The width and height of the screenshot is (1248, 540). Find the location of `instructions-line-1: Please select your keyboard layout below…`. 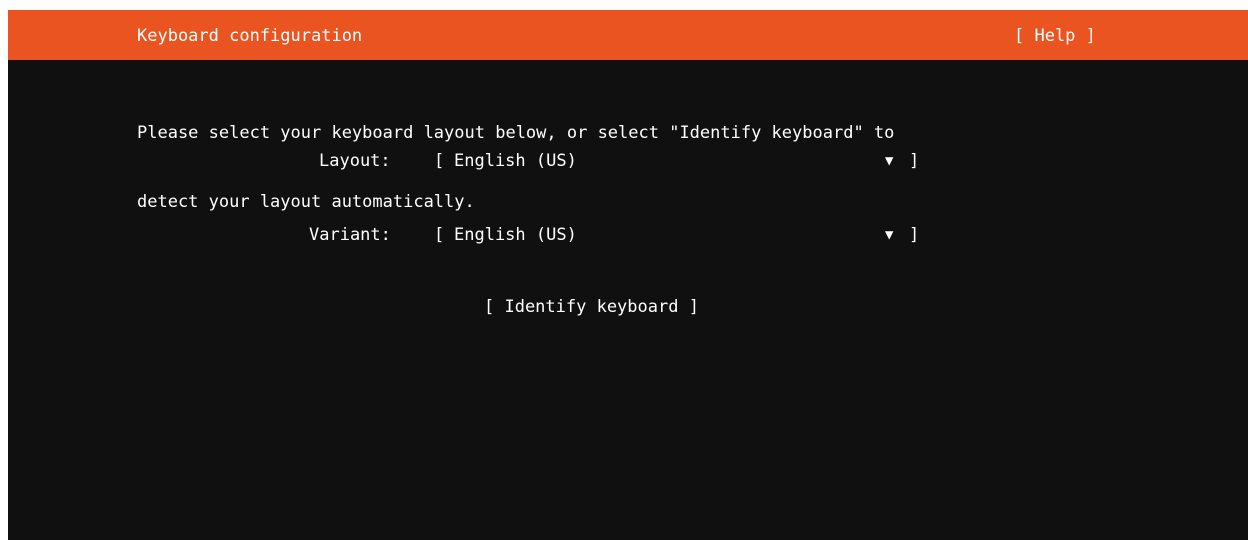

instructions-line-1: Please select your keyboard layout below… is located at coordinates (516, 133).